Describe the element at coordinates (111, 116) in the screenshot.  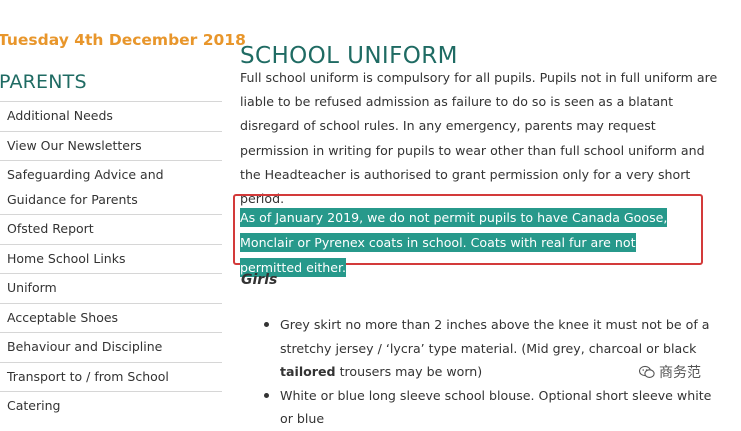
I see `sidebar-item-additional-needs: Additional Needs` at that location.